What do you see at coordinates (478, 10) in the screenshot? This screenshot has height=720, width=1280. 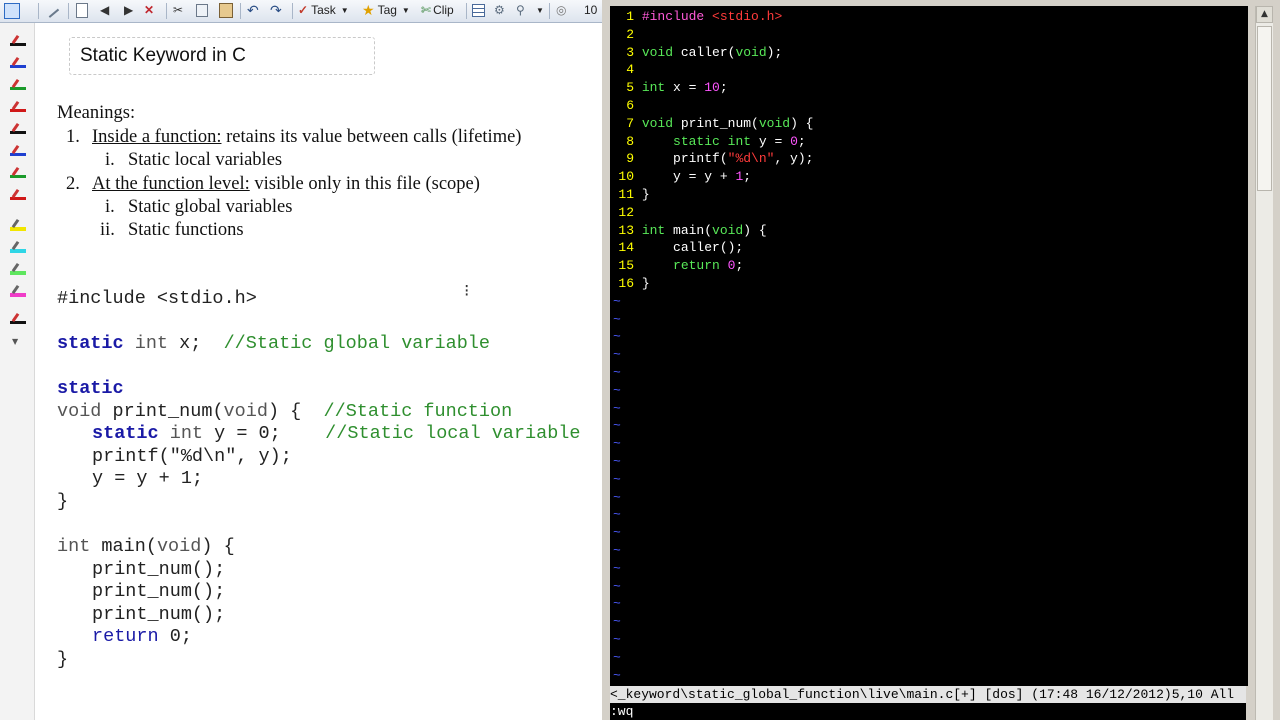 I see `table-icon` at bounding box center [478, 10].